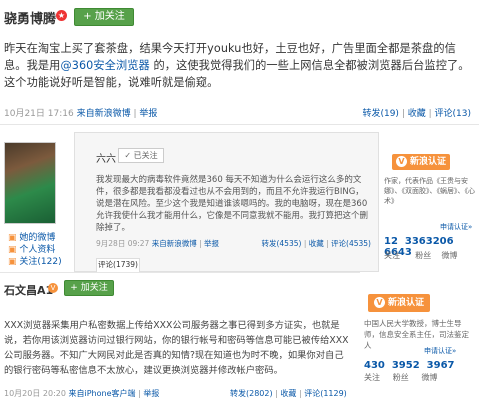 Image resolution: width=479 pixels, height=404 pixels. What do you see at coordinates (122, 243) in the screenshot?
I see `post-time: 9月28日 09:27` at bounding box center [122, 243].